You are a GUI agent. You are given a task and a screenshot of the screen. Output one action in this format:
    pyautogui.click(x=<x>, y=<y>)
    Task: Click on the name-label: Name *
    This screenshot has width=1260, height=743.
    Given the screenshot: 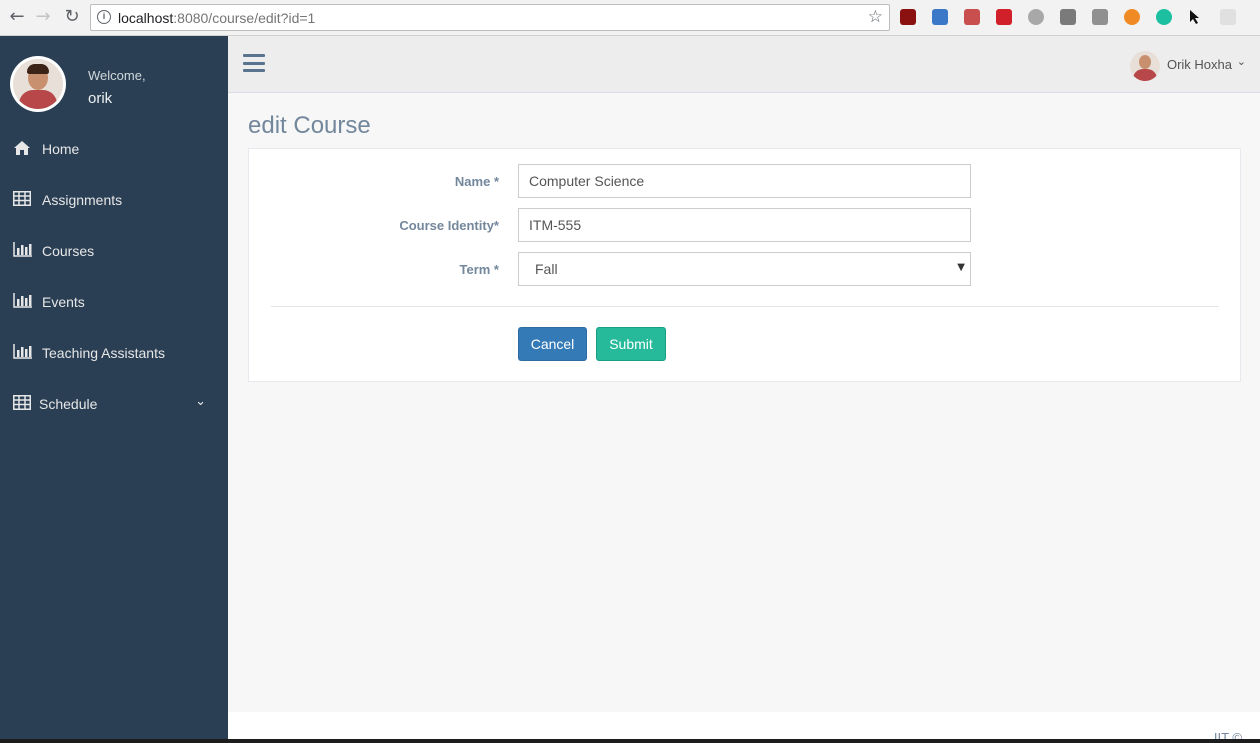 What is the action you would take?
    pyautogui.click(x=476, y=181)
    